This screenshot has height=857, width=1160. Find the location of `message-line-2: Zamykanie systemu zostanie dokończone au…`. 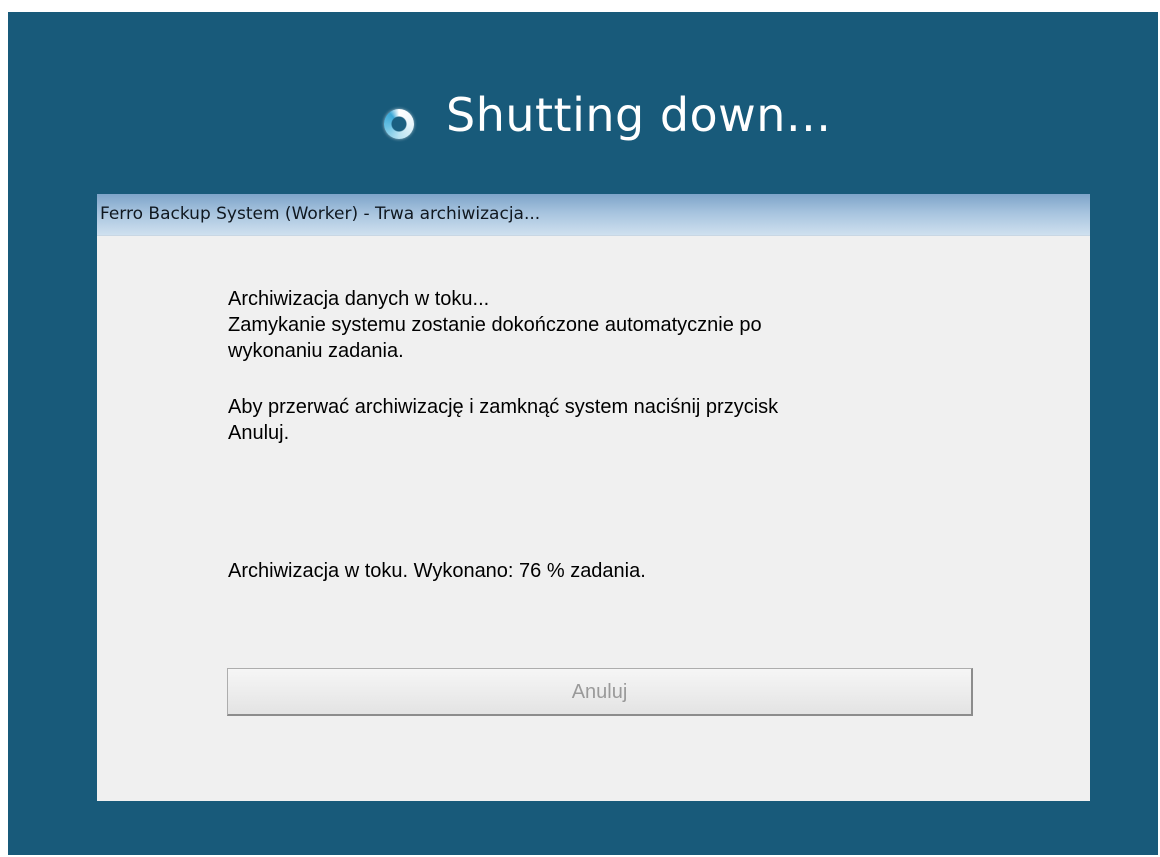

message-line-2: Zamykanie systemu zostanie dokończone au… is located at coordinates (495, 325).